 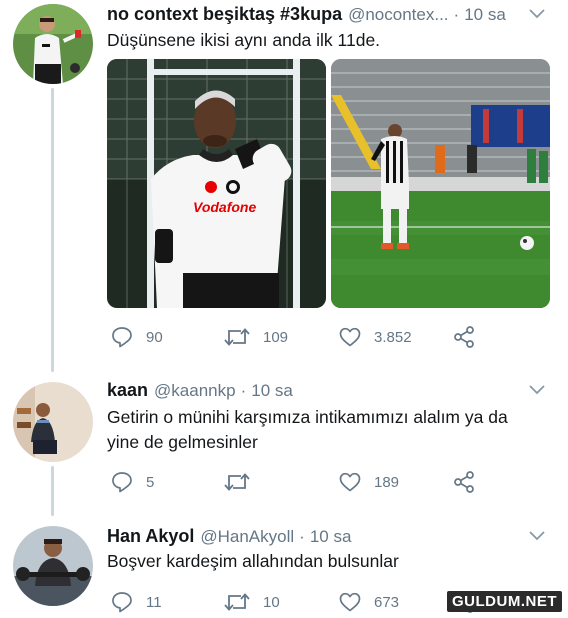 What do you see at coordinates (368, 602) in the screenshot?
I see `like-button: 673` at bounding box center [368, 602].